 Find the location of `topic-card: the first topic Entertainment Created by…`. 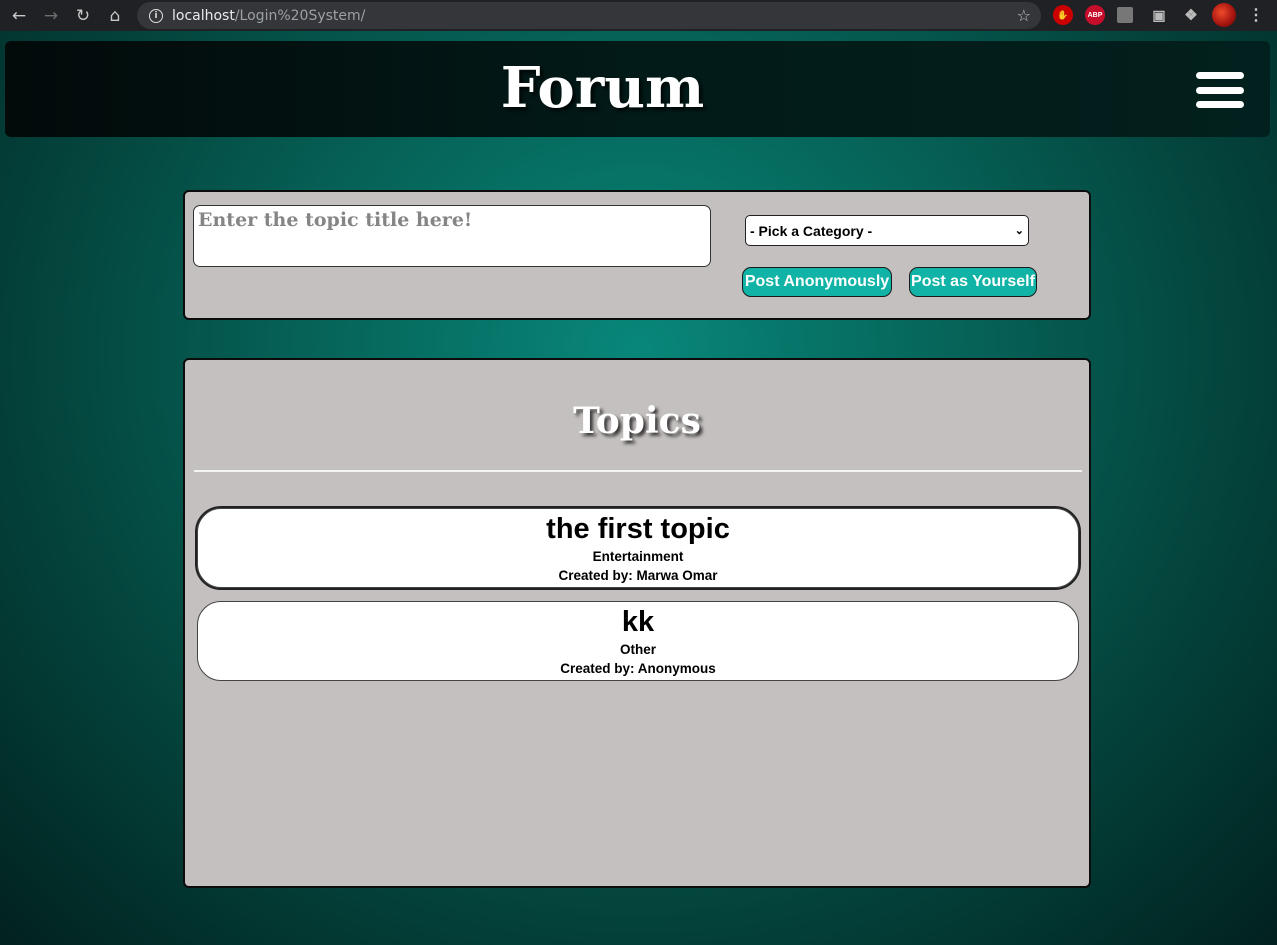

topic-card: the first topic Entertainment Created by… is located at coordinates (638, 548).